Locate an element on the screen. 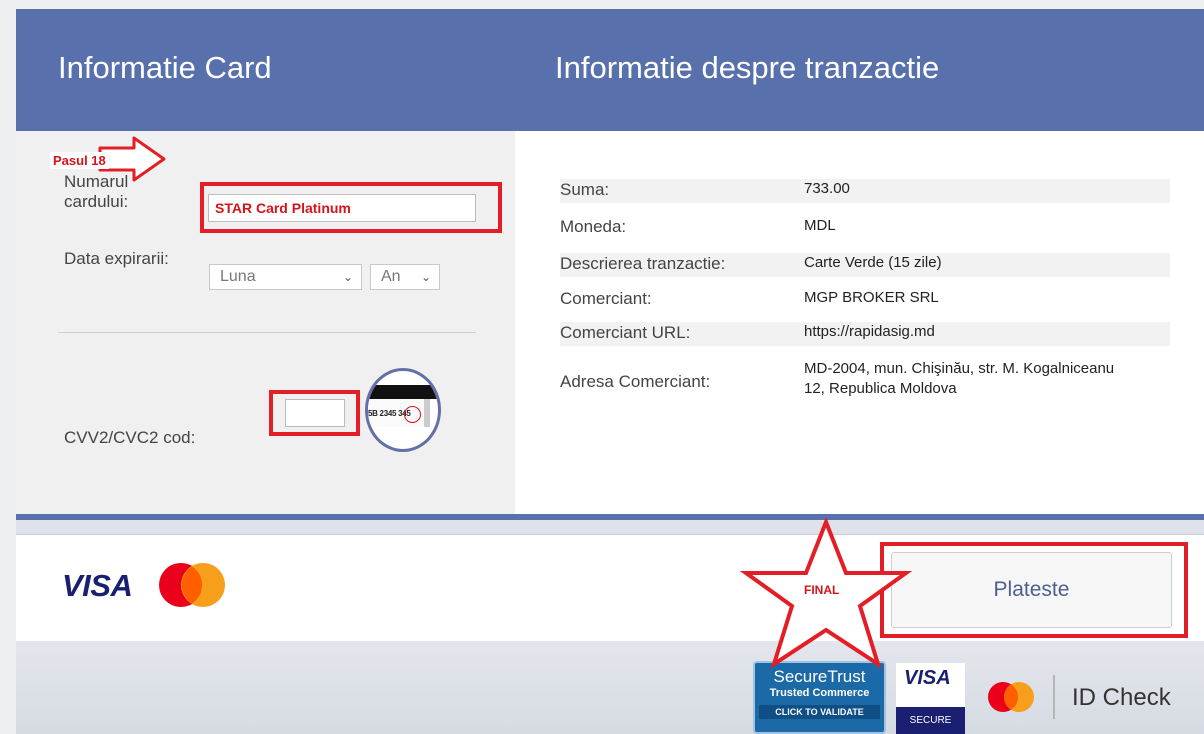 The width and height of the screenshot is (1204, 734). expiry-date-label: Data expirarii: is located at coordinates (116, 258).